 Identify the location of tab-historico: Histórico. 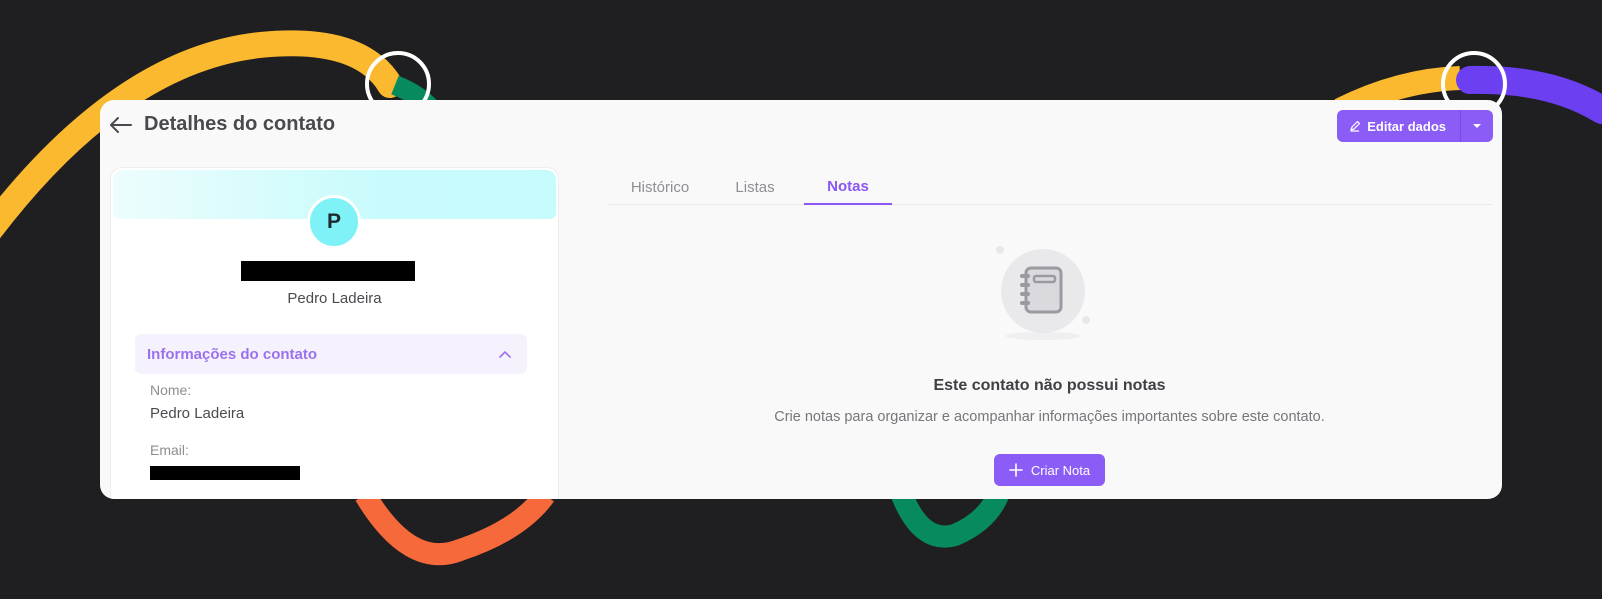
(660, 187).